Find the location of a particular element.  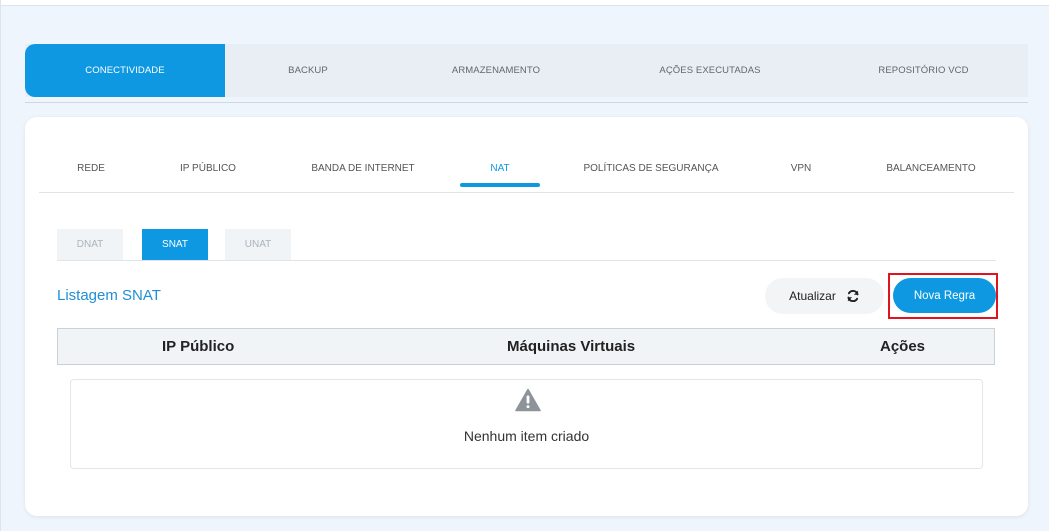

tab-unat: UNAT is located at coordinates (258, 244).